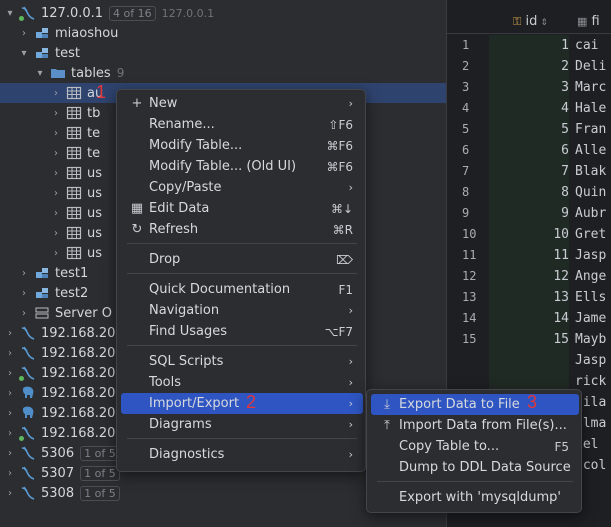 This screenshot has height=527, width=611. Describe the element at coordinates (242, 229) in the screenshot. I see `menu-item-refresh: ↻ Refresh ⌘R` at that location.